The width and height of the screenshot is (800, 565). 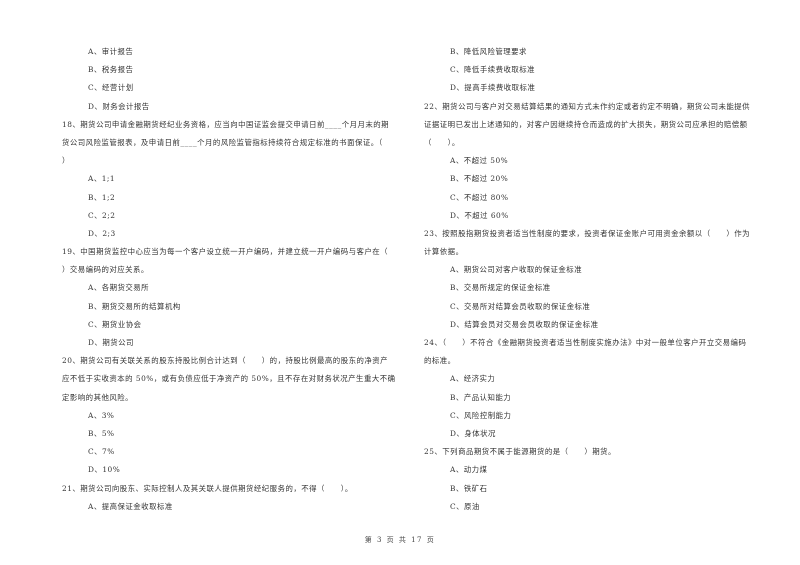 I want to click on answer-option: C、风险控制能力, so click(x=481, y=415).